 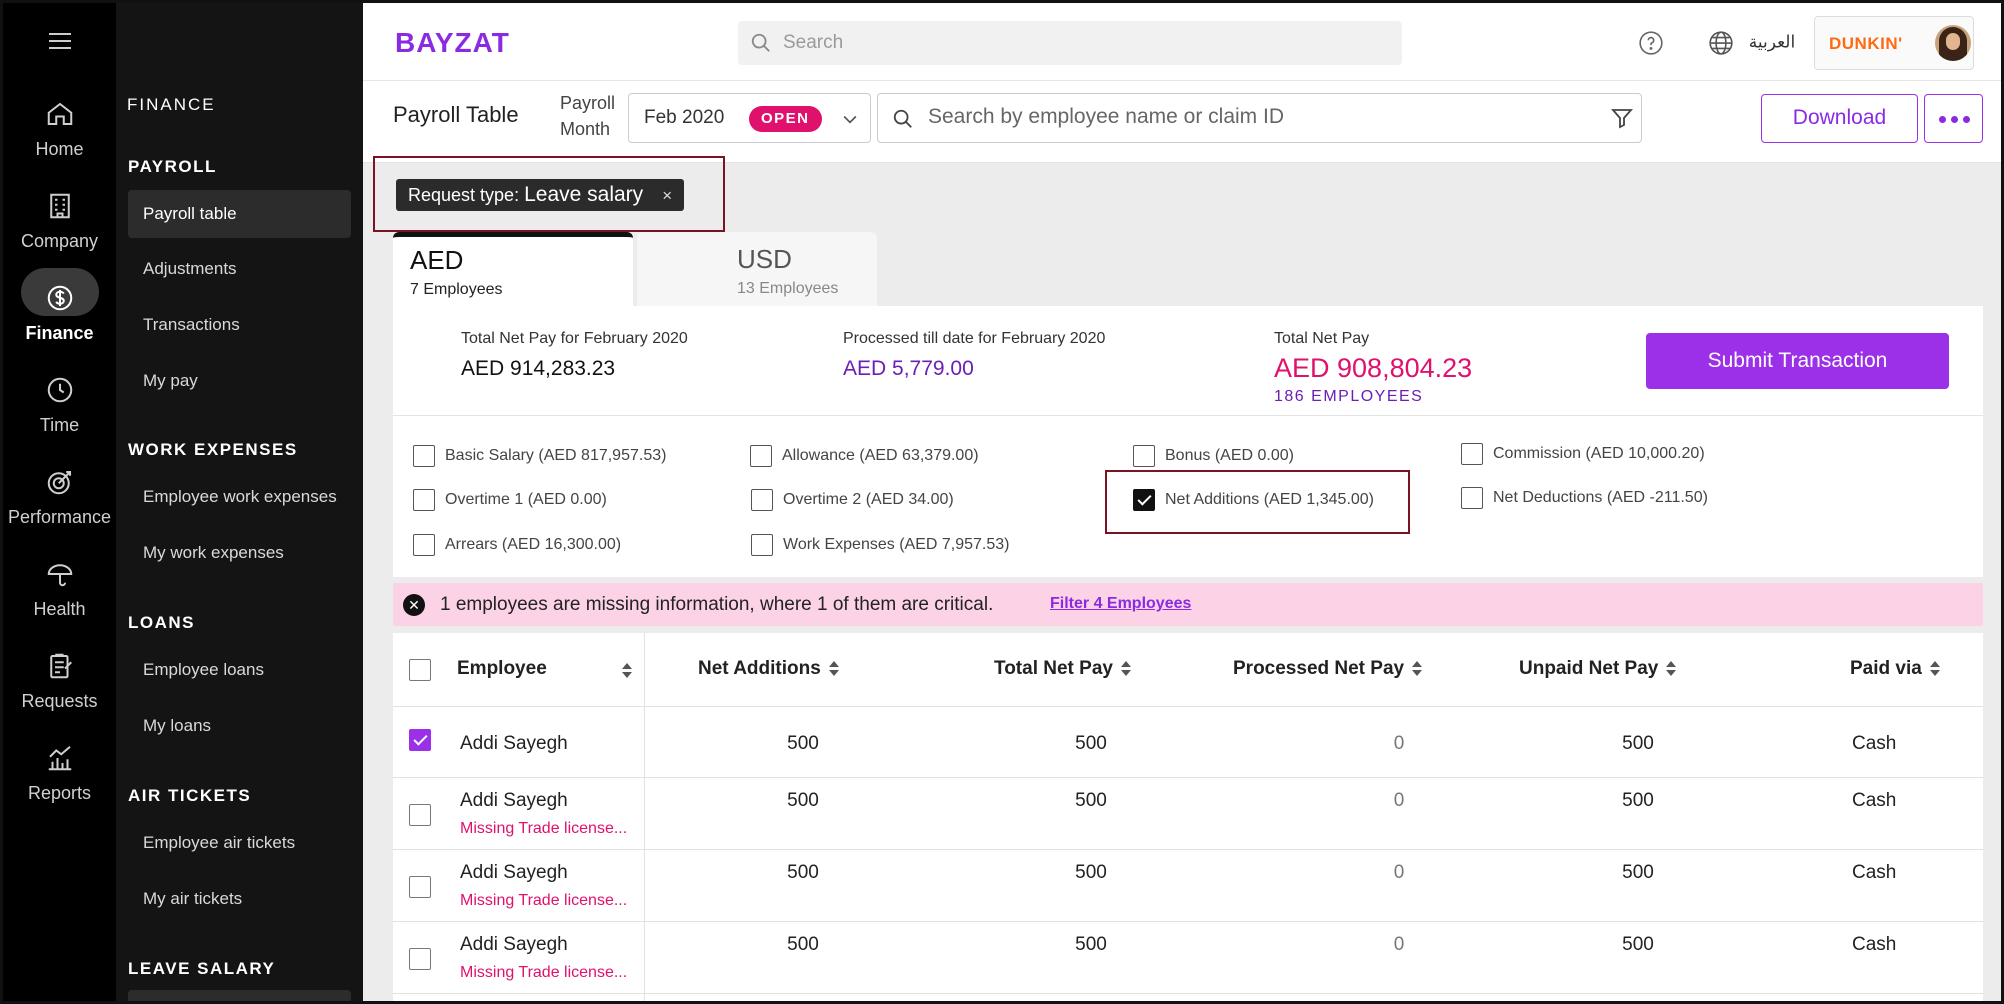 I want to click on component-commission: Commission (AED 10,000.20), so click(x=1583, y=454).